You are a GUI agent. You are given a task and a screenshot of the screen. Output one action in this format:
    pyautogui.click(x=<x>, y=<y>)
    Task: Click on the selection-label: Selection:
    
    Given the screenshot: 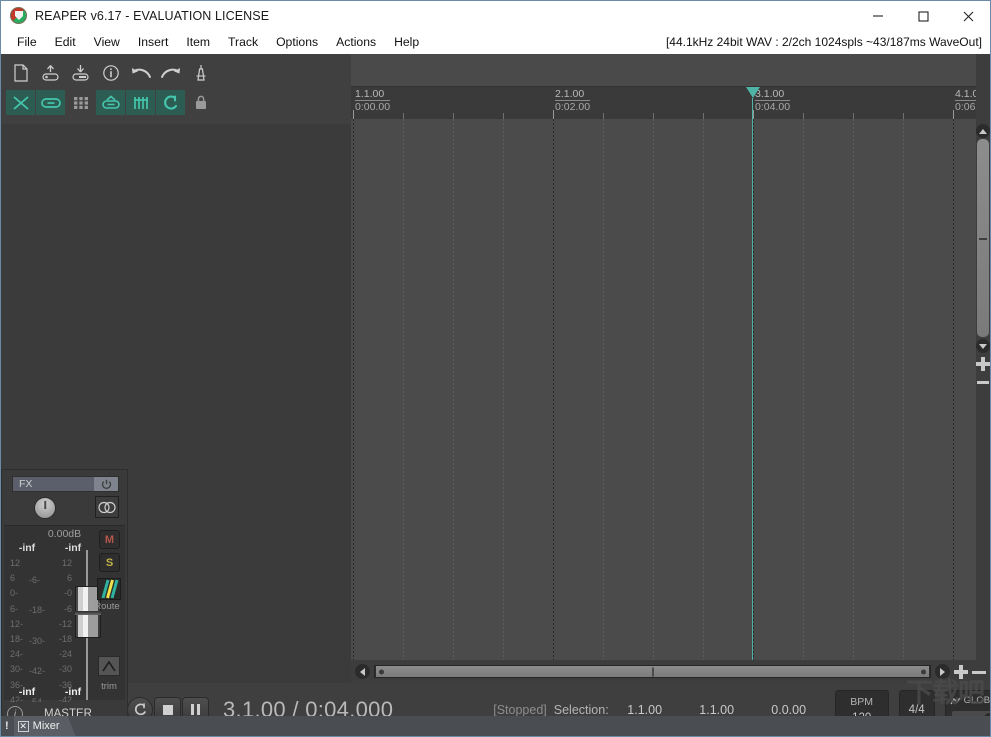 What is the action you would take?
    pyautogui.click(x=581, y=709)
    